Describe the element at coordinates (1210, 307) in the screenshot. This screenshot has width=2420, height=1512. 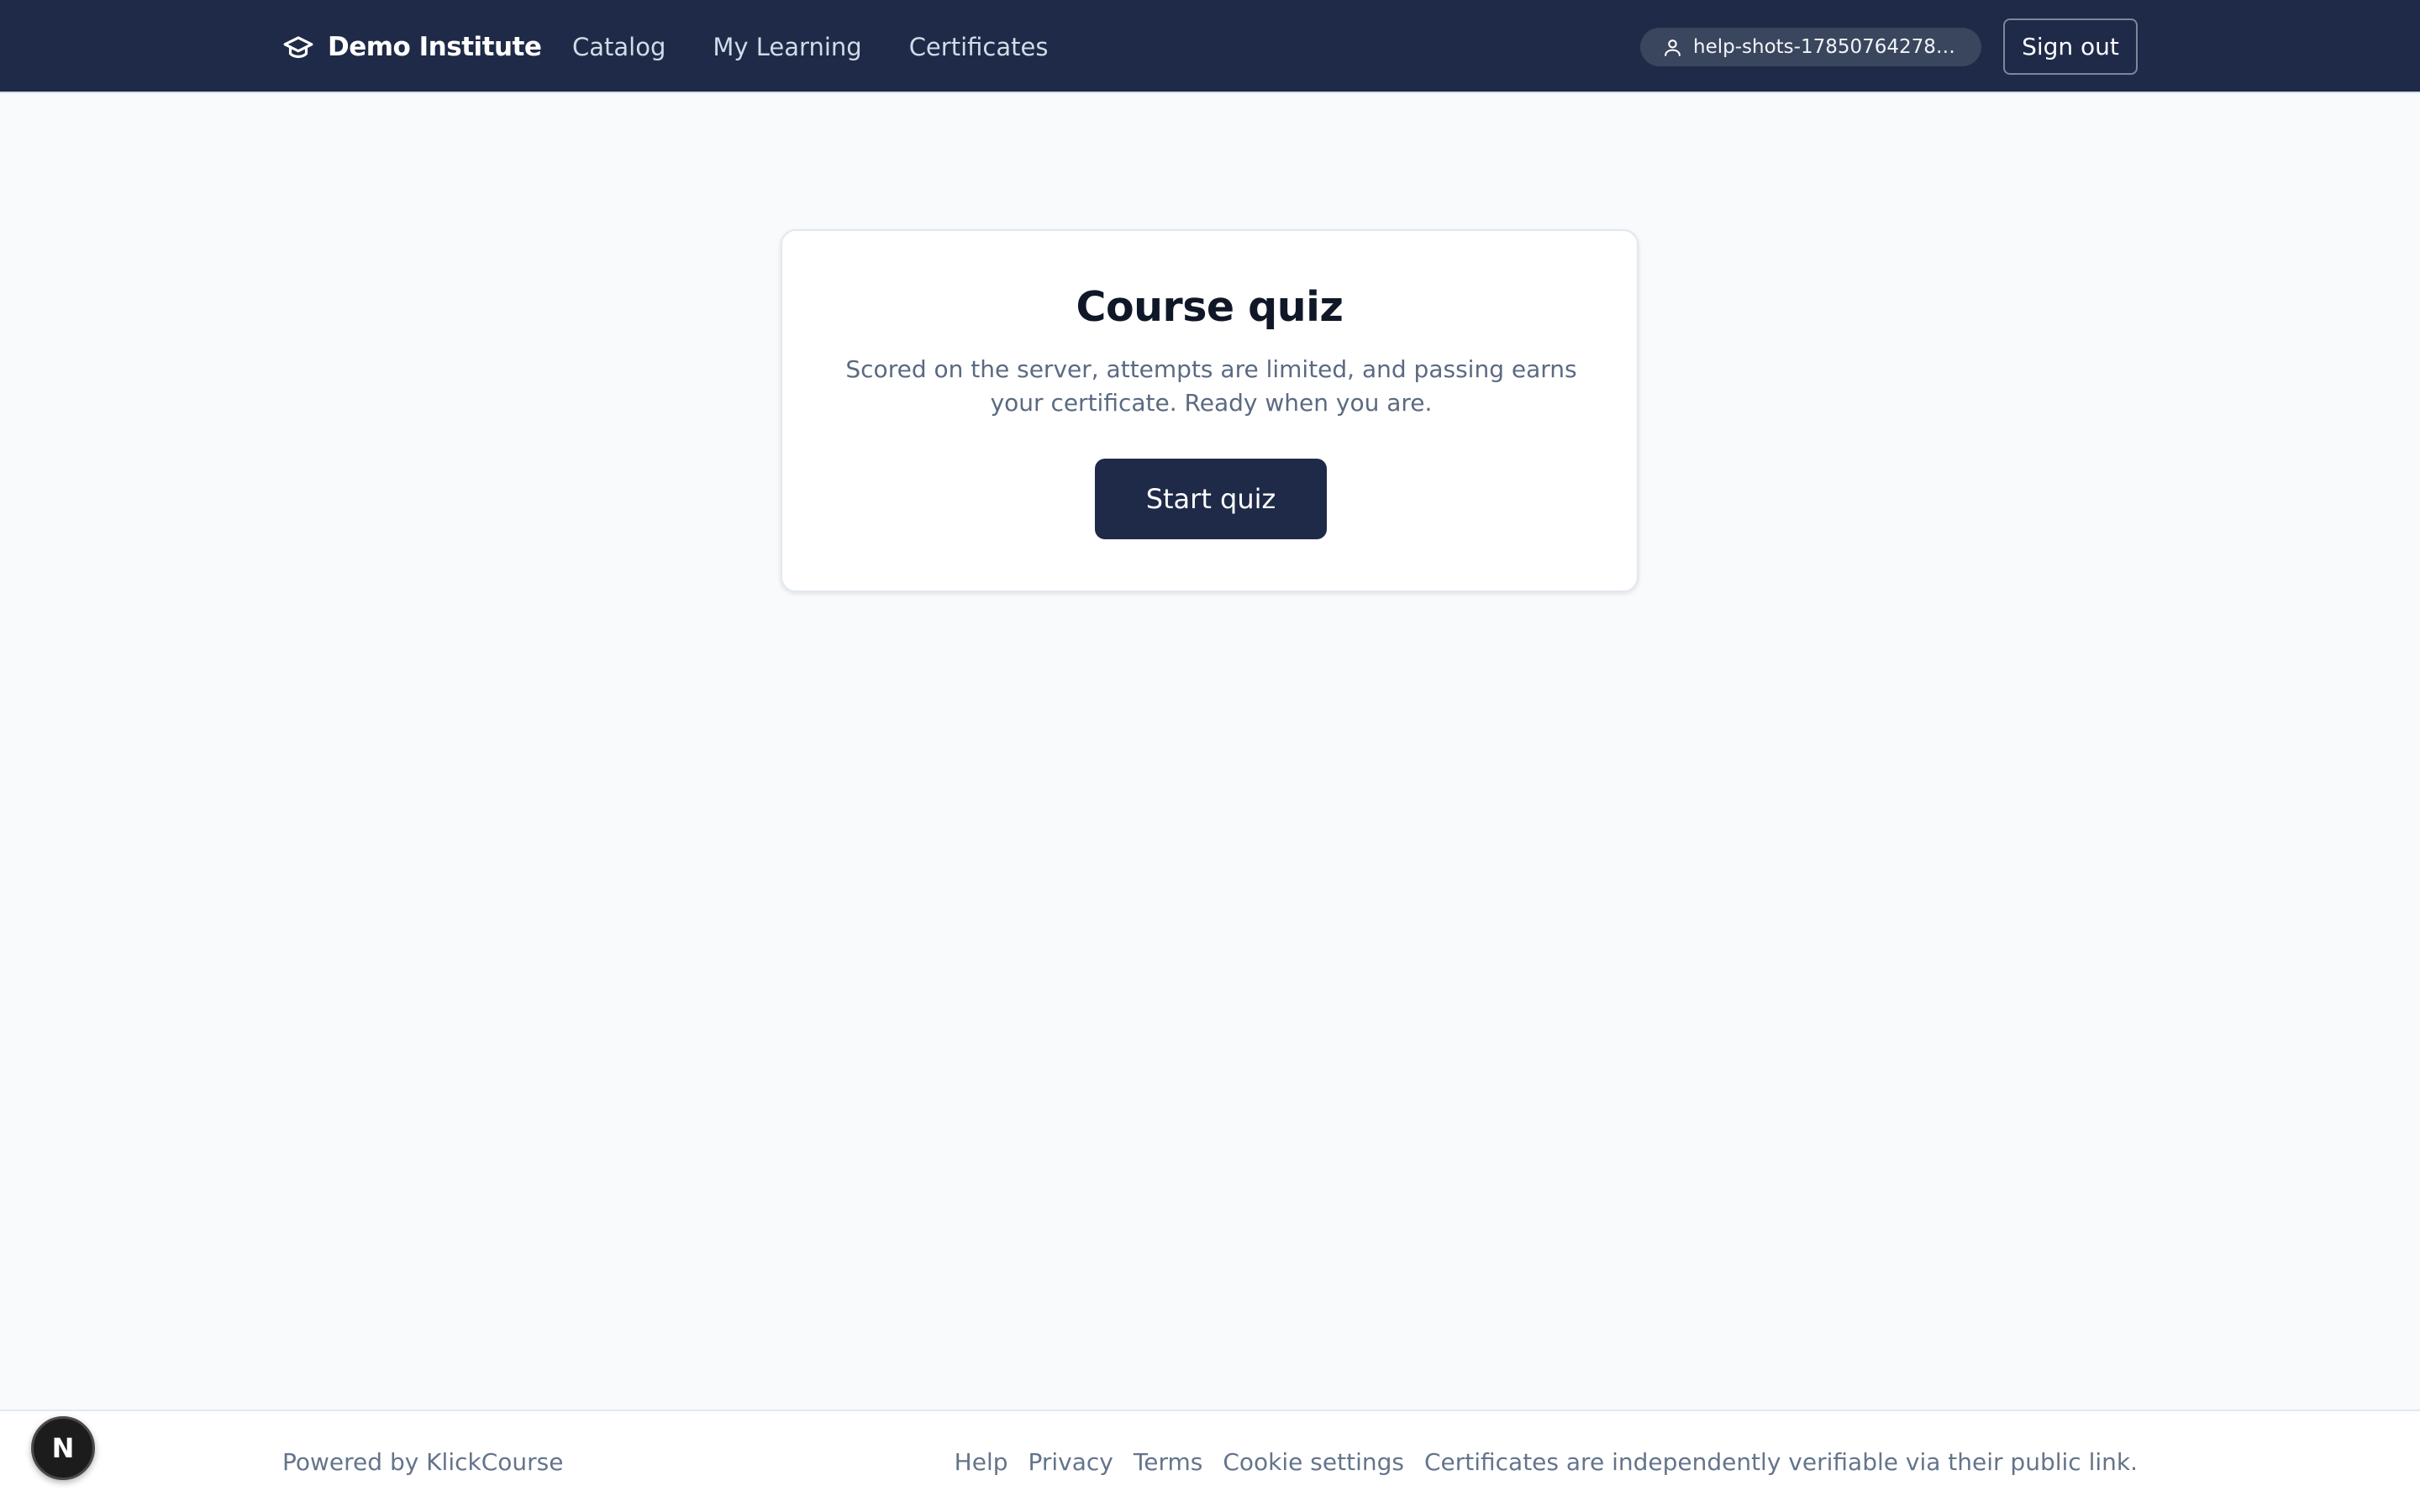
I see `quiz-title: Course quiz` at that location.